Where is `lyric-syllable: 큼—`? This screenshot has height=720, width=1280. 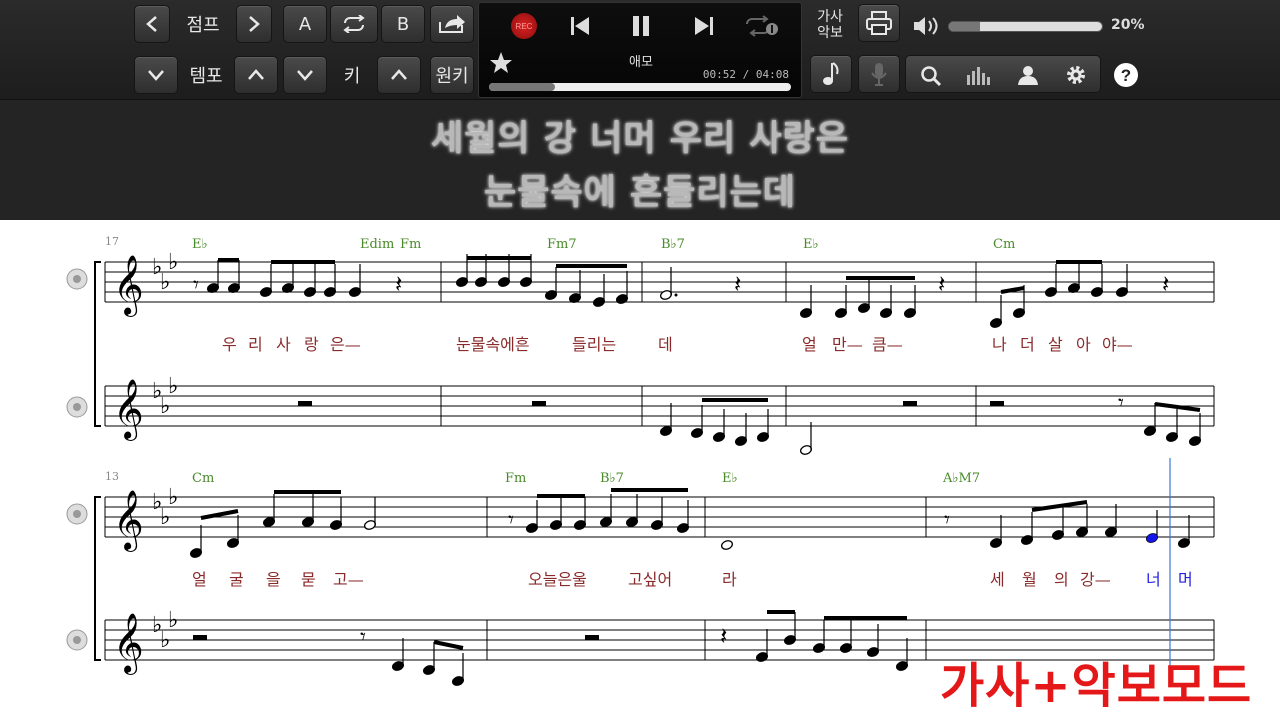
lyric-syllable: 큼— is located at coordinates (887, 344).